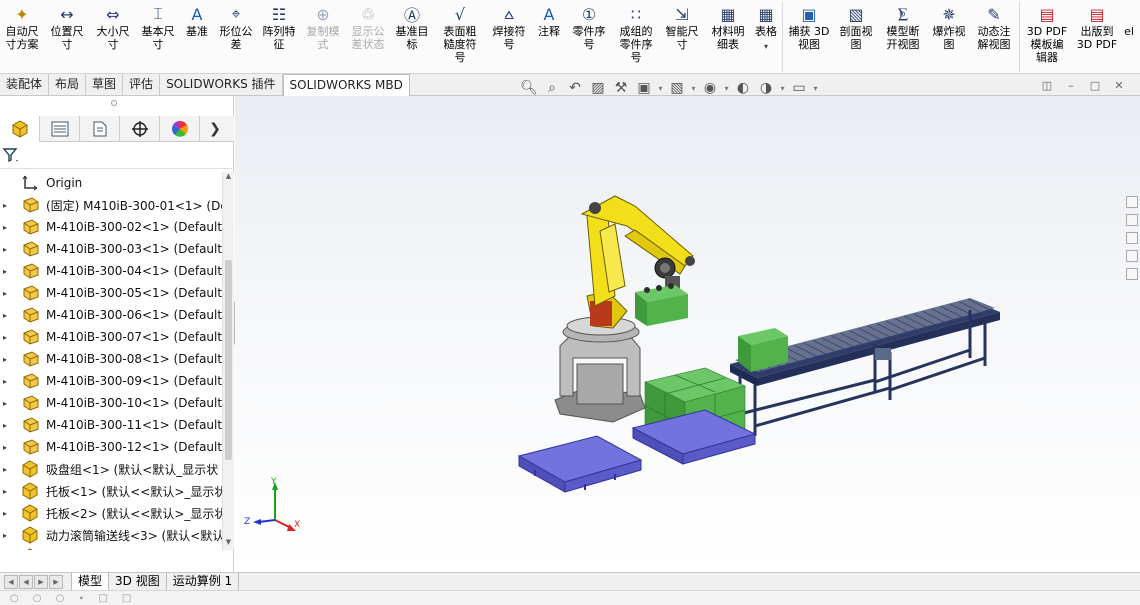  What do you see at coordinates (60, 129) in the screenshot?
I see `property-manager-tab` at bounding box center [60, 129].